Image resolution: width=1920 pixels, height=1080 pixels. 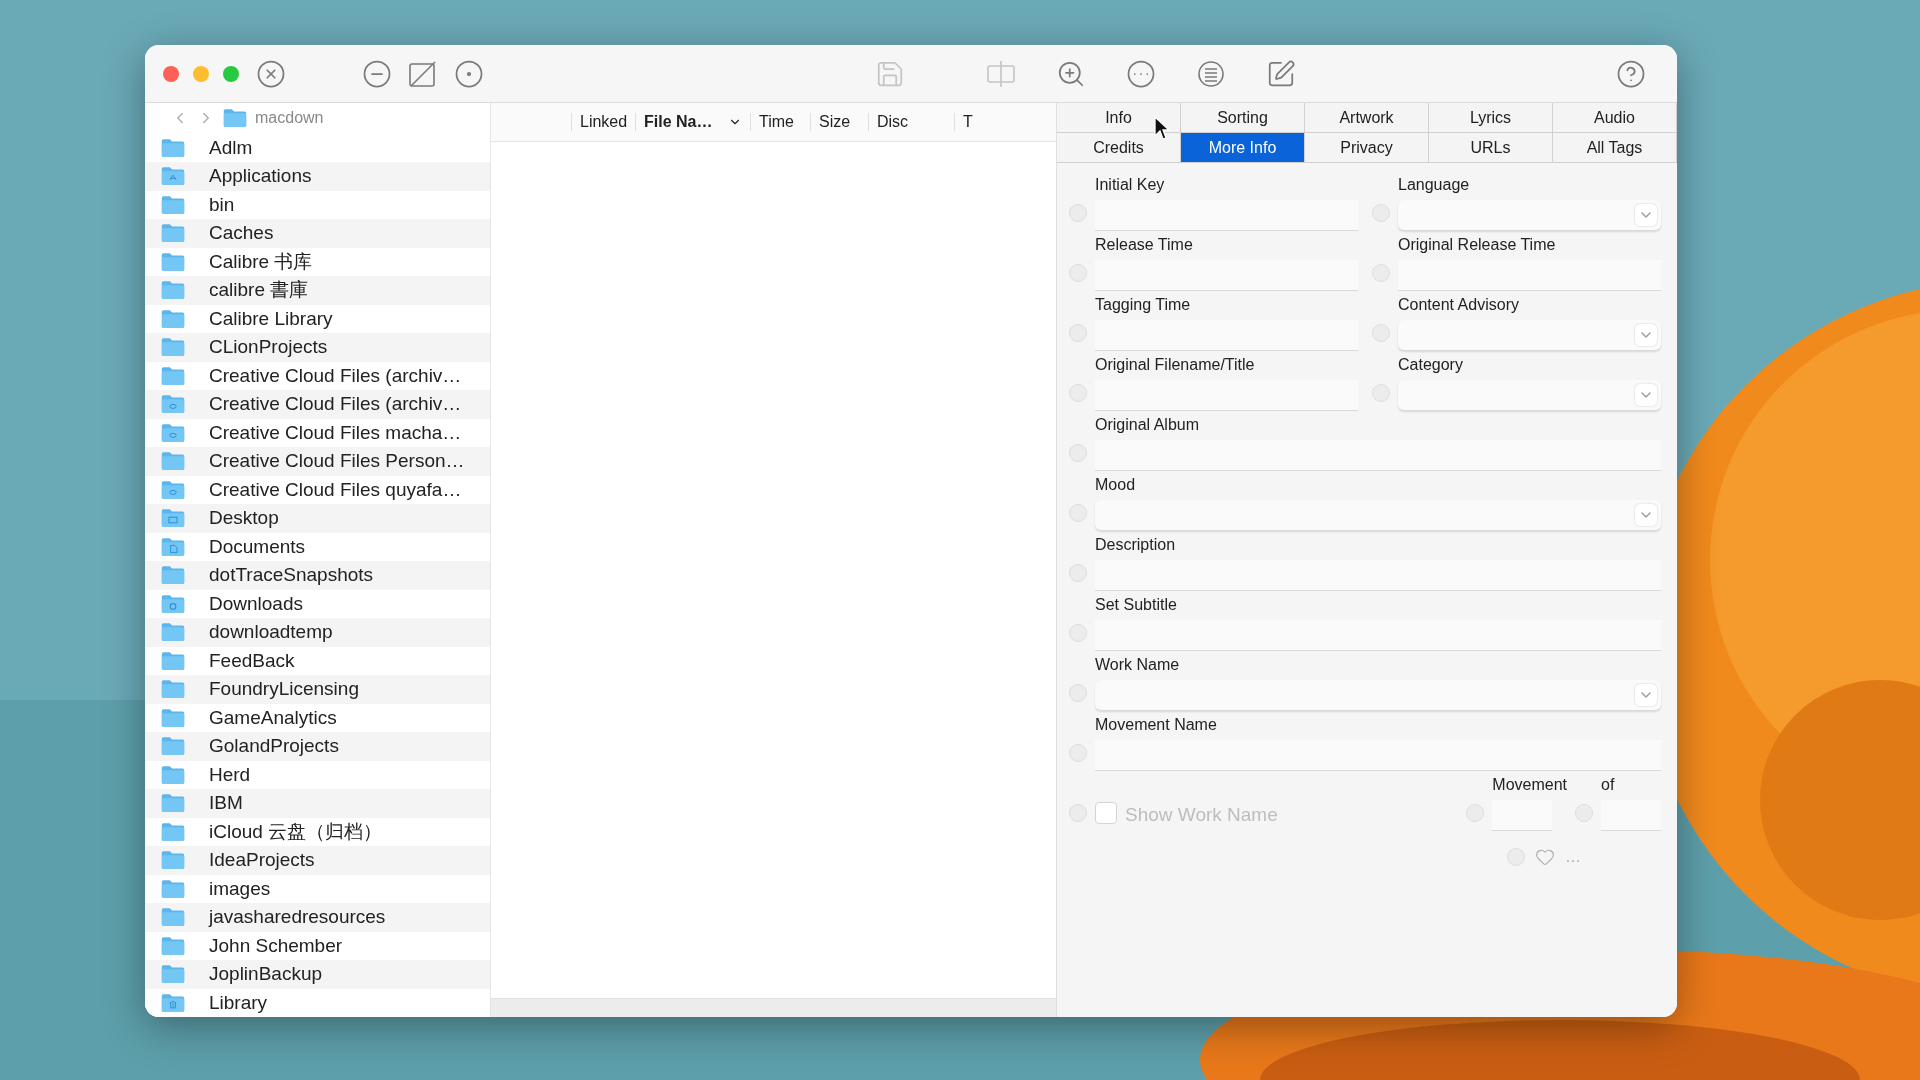 What do you see at coordinates (317, 803) in the screenshot?
I see `folder-row: IBM` at bounding box center [317, 803].